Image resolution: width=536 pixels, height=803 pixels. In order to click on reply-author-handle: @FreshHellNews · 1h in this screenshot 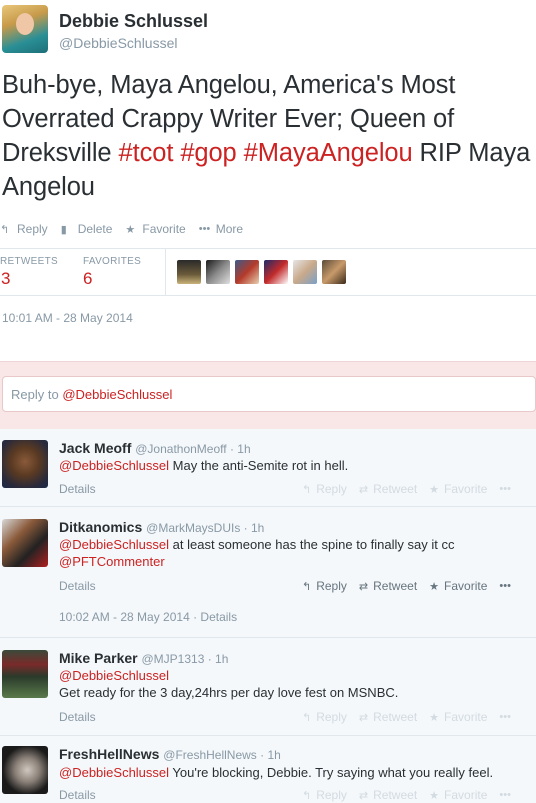, I will do `click(222, 755)`.